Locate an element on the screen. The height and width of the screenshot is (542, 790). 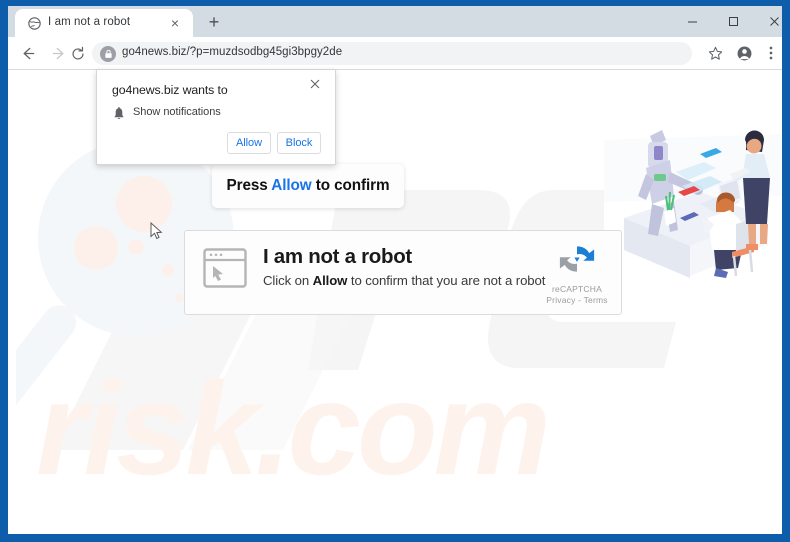
captcha-subtitle-bold: Allow is located at coordinates (330, 280).